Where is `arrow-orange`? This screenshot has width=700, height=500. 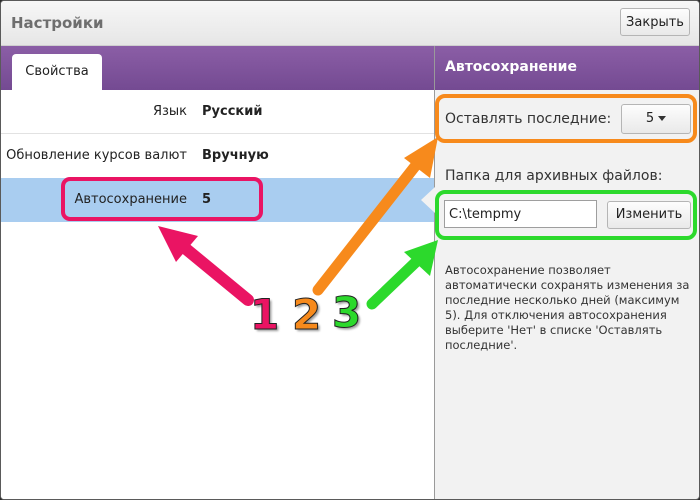 arrow-orange is located at coordinates (375, 216).